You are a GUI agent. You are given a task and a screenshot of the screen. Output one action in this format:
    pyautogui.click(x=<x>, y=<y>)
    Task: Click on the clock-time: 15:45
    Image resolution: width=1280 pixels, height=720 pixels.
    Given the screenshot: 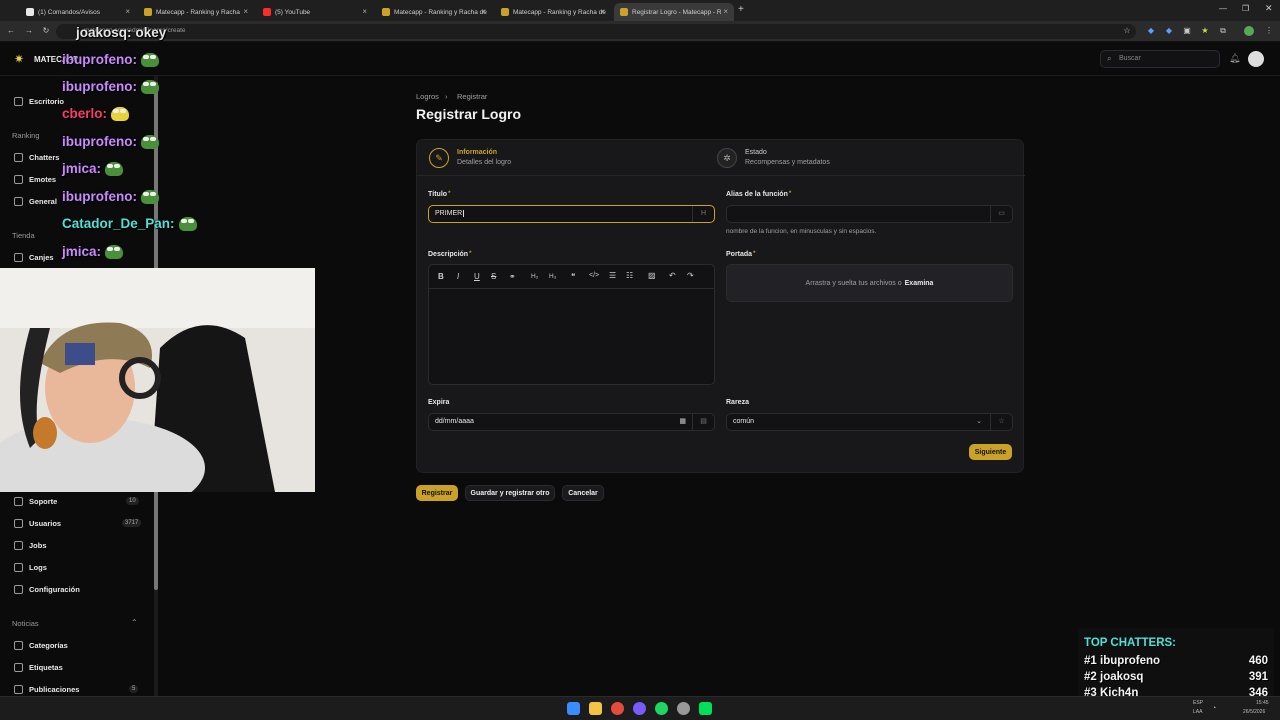 What is the action you would take?
    pyautogui.click(x=1262, y=703)
    